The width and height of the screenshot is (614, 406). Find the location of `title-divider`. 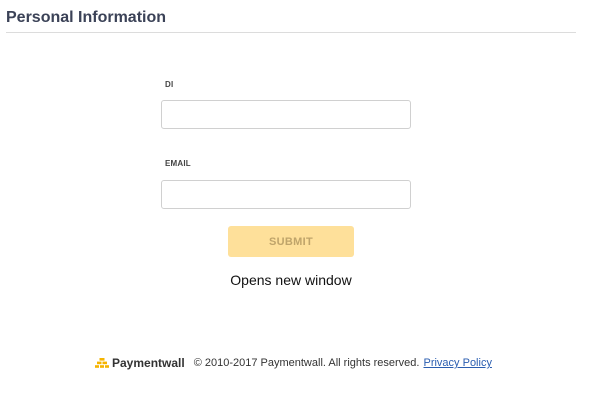

title-divider is located at coordinates (291, 32).